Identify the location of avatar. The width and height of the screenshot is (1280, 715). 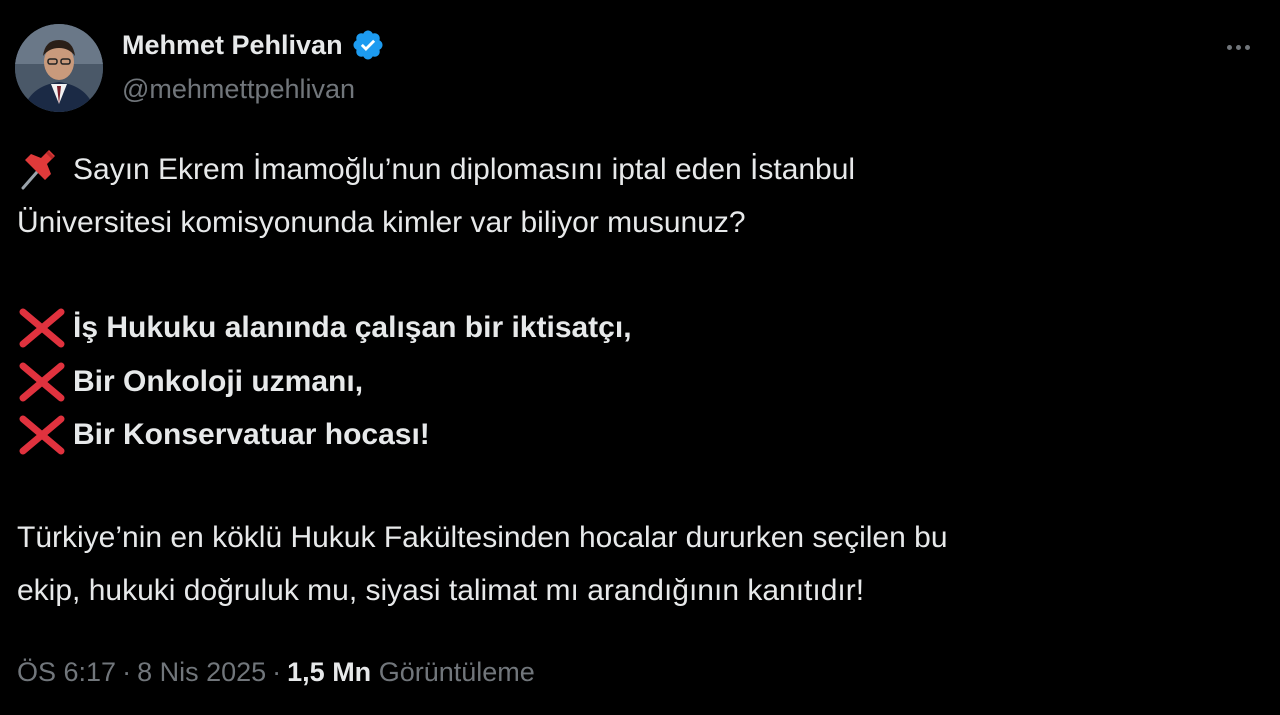
(59, 68).